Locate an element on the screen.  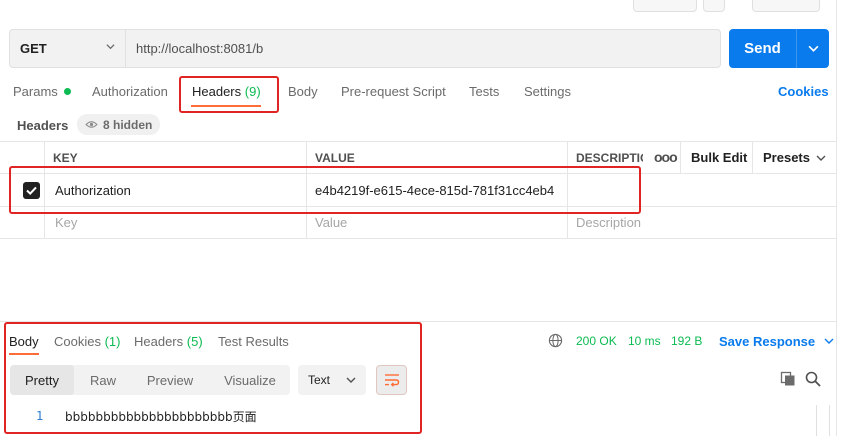
format-select: Text is located at coordinates (332, 380).